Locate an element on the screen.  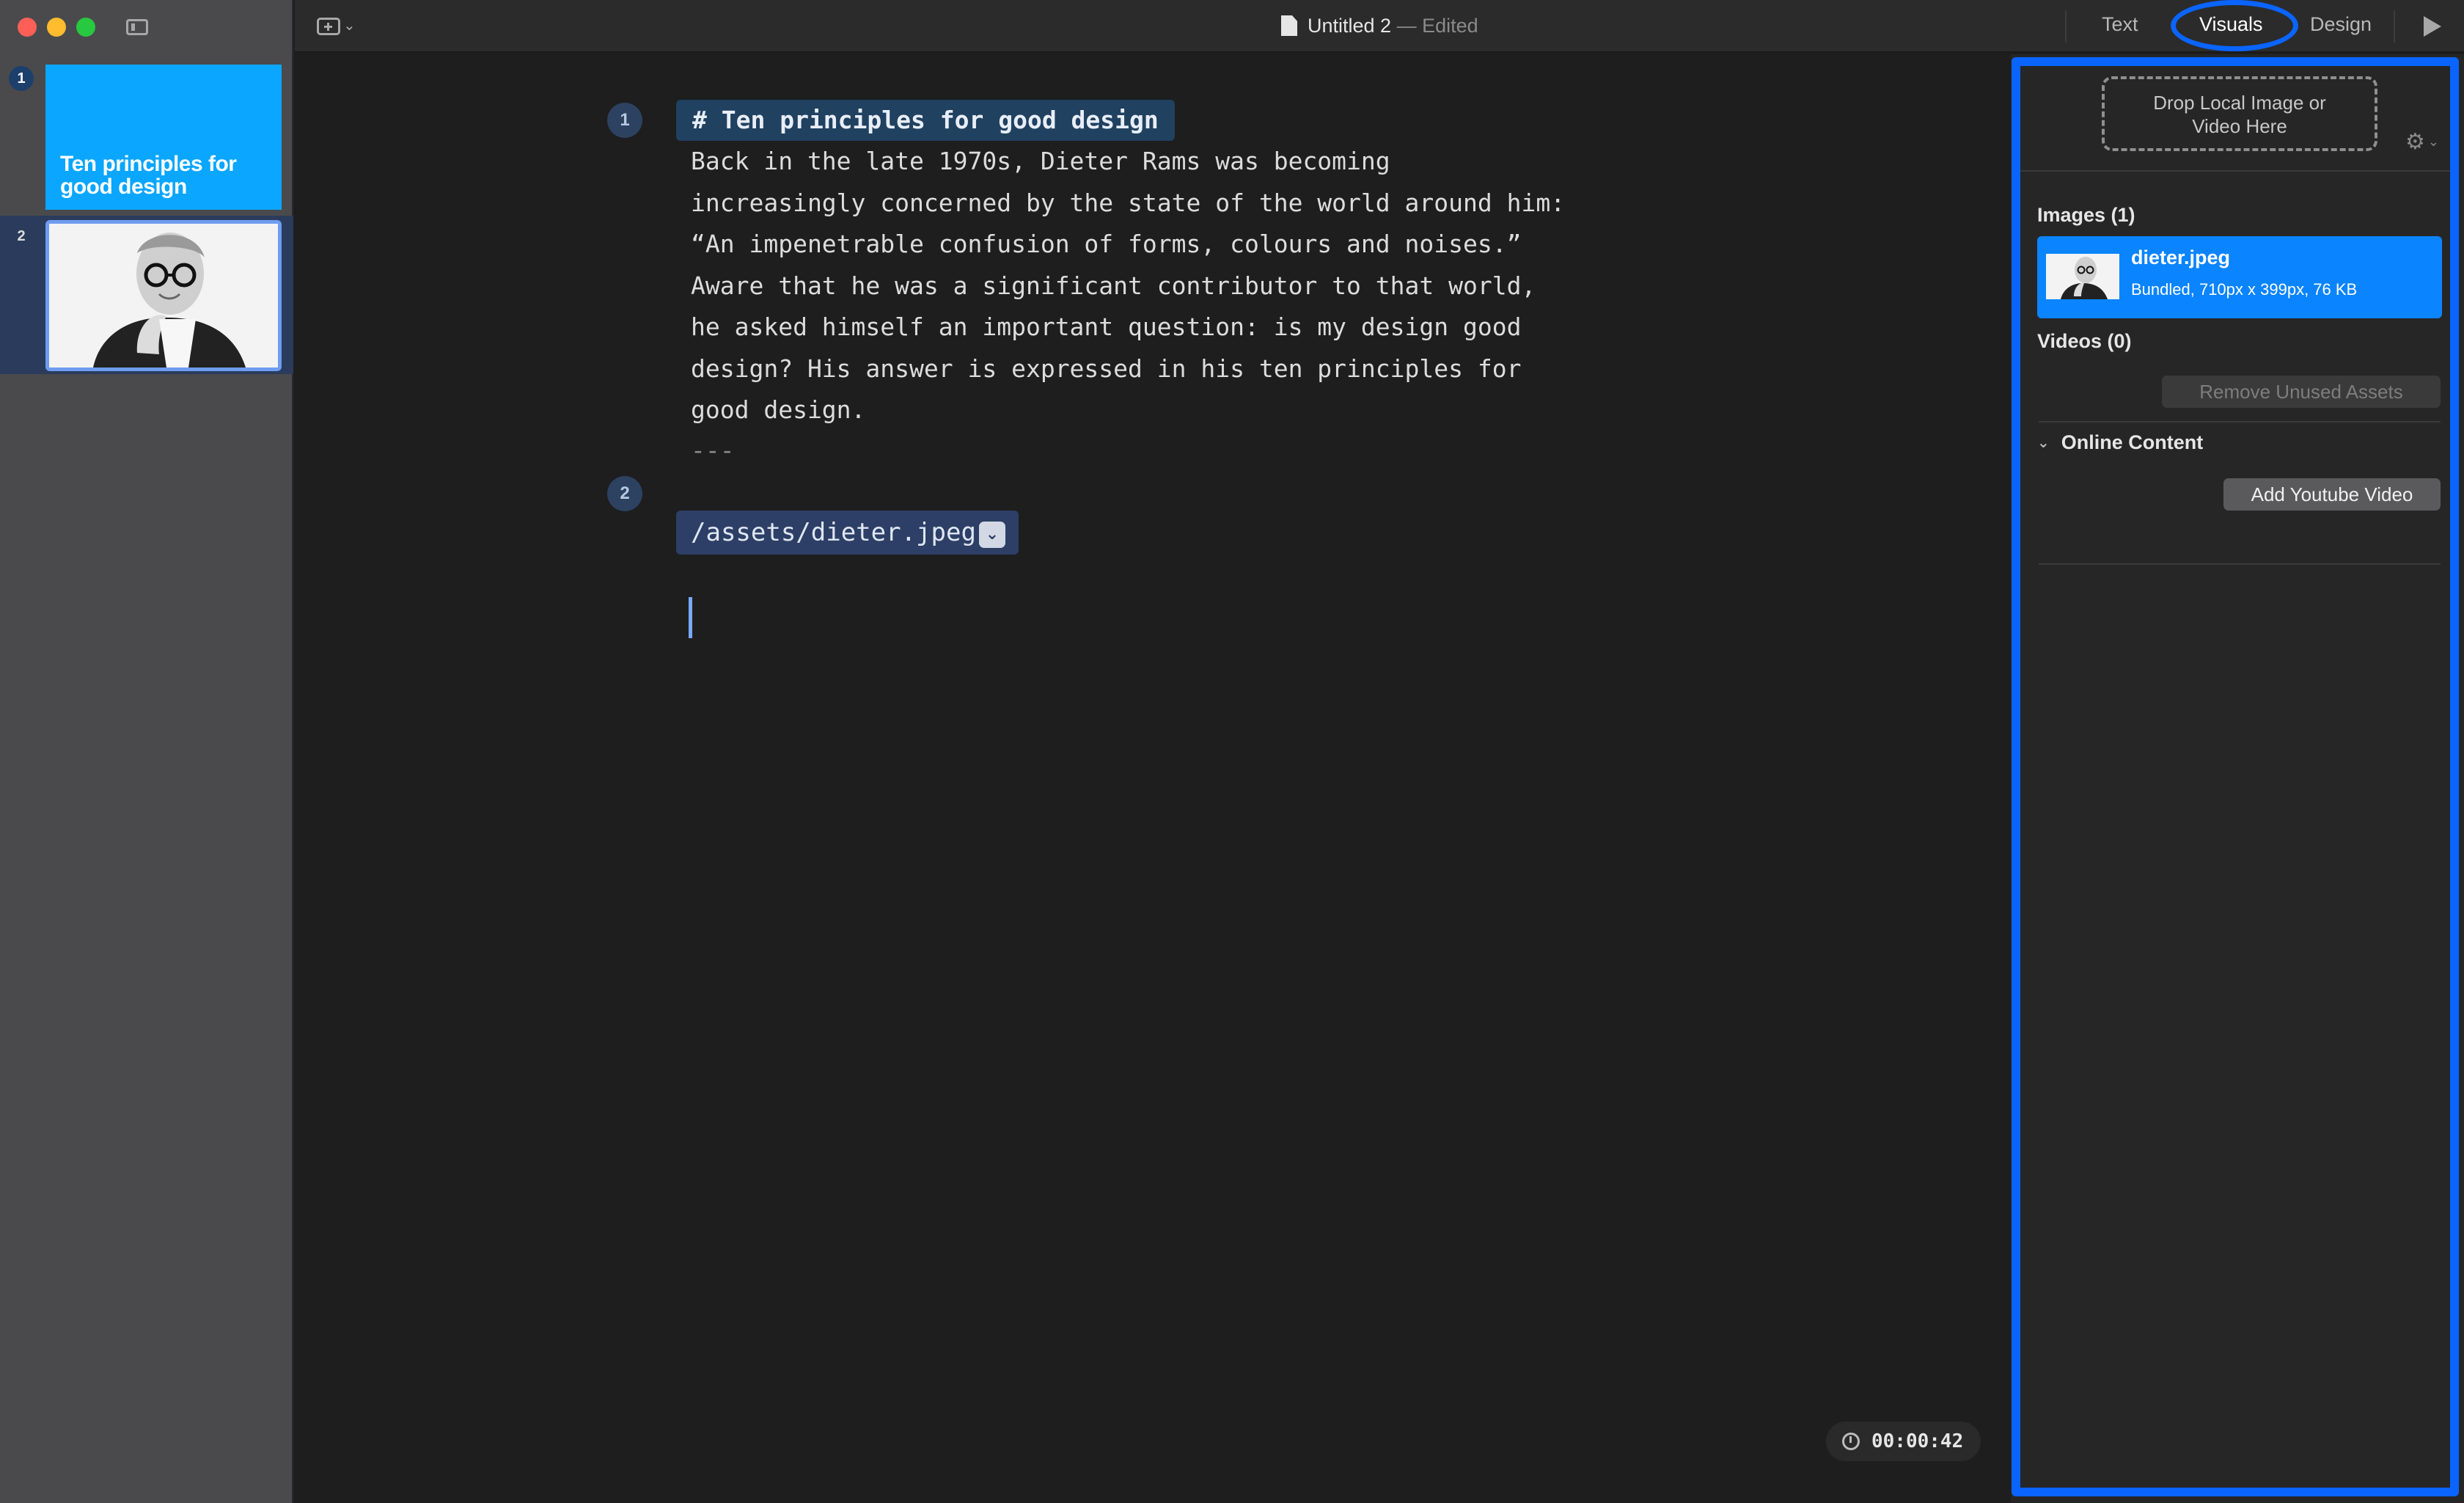
document-status: Edited is located at coordinates (1450, 26).